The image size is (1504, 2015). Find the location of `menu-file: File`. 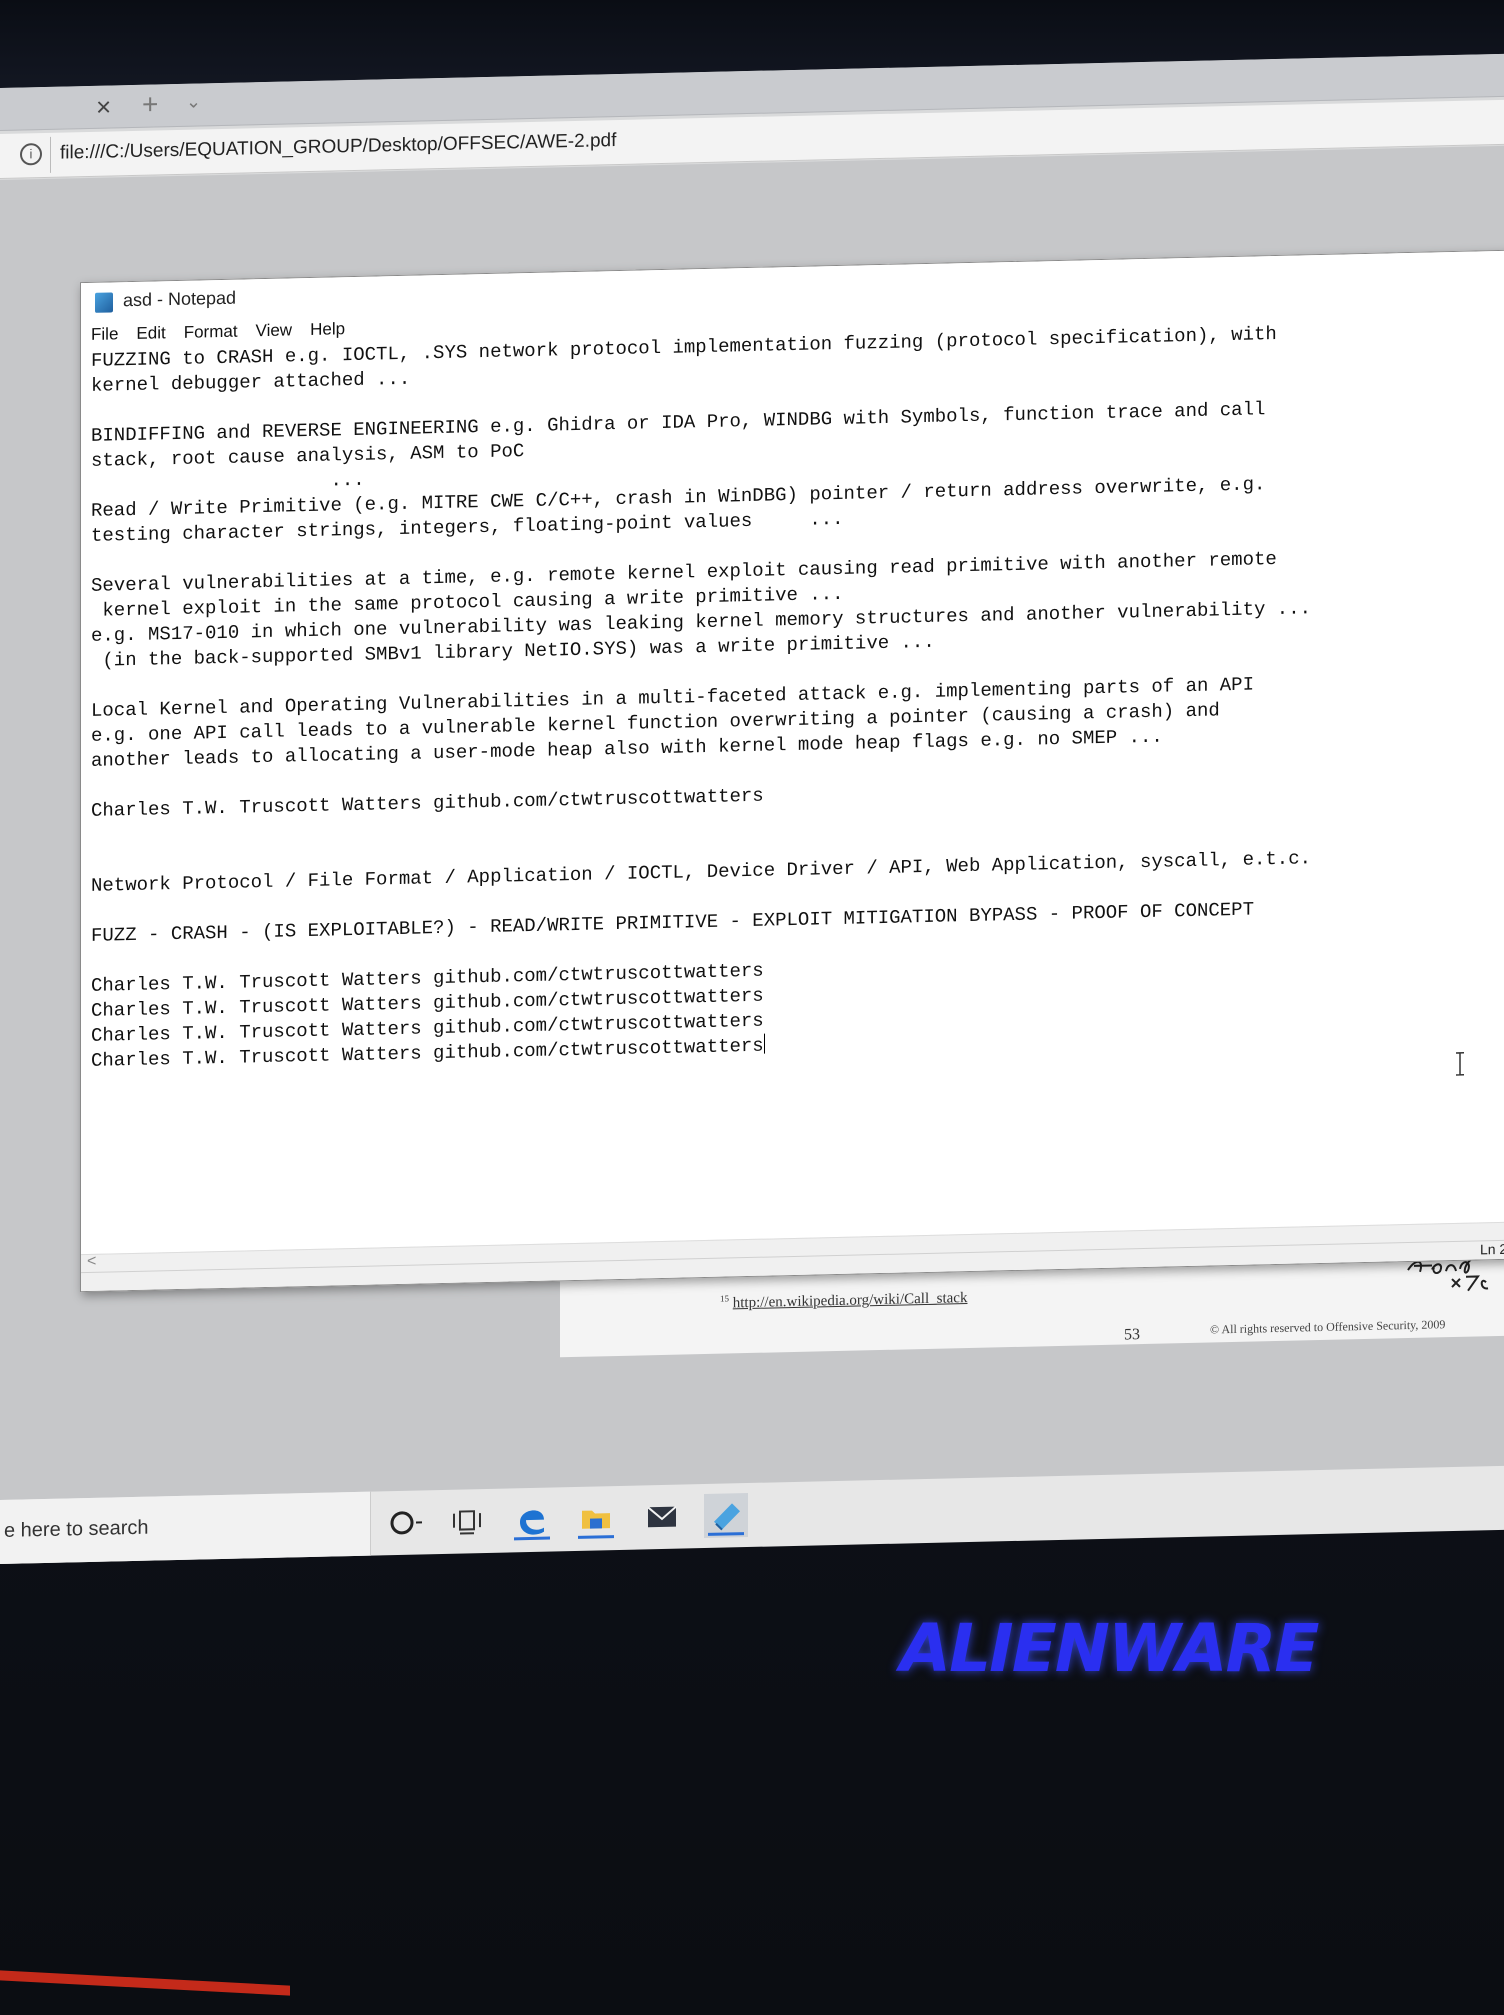

menu-file: File is located at coordinates (104, 336).